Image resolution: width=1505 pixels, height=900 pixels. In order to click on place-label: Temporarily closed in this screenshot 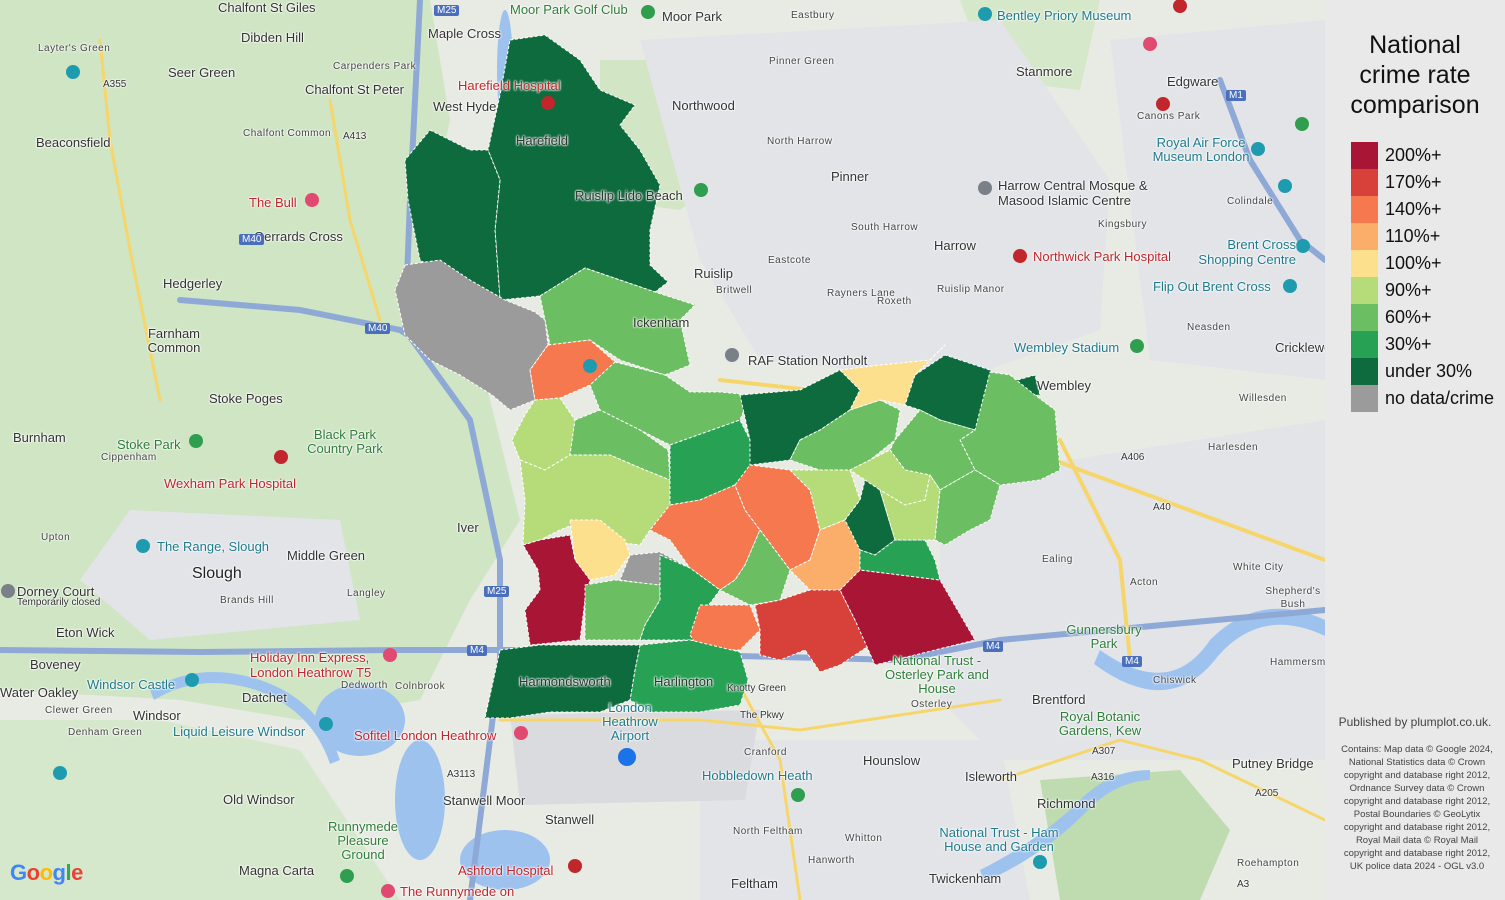, I will do `click(59, 602)`.